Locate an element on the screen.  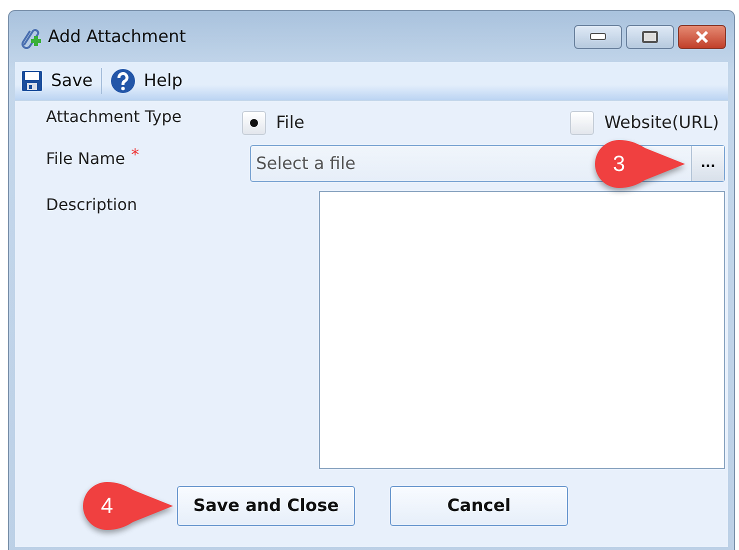
close-button is located at coordinates (702, 36).